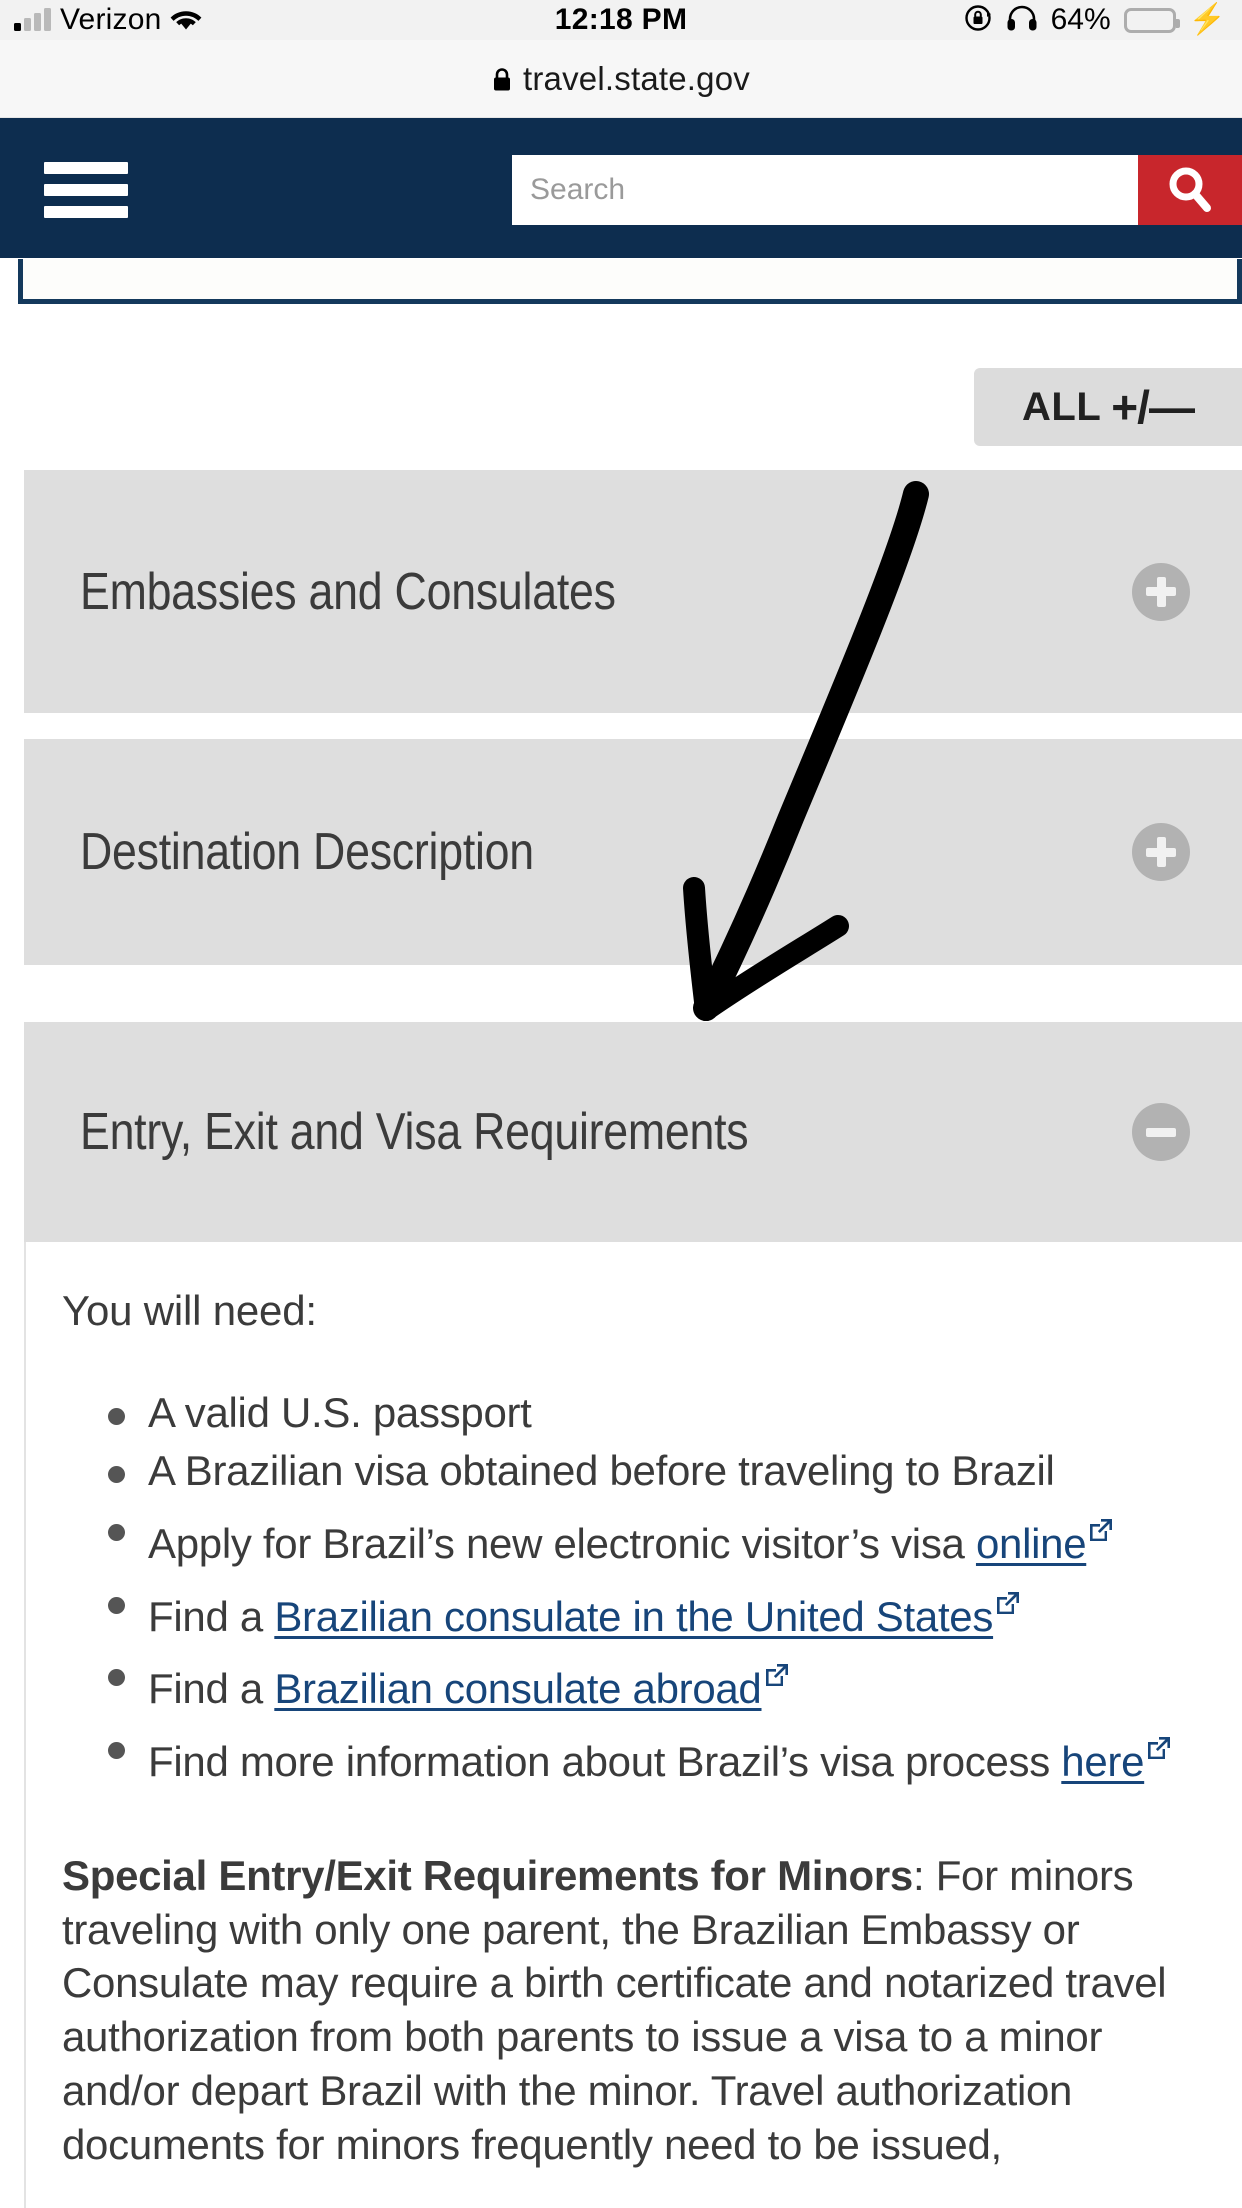 The width and height of the screenshot is (1242, 2208). What do you see at coordinates (1207, 19) in the screenshot?
I see `charging-bolt-icon: ⚡` at bounding box center [1207, 19].